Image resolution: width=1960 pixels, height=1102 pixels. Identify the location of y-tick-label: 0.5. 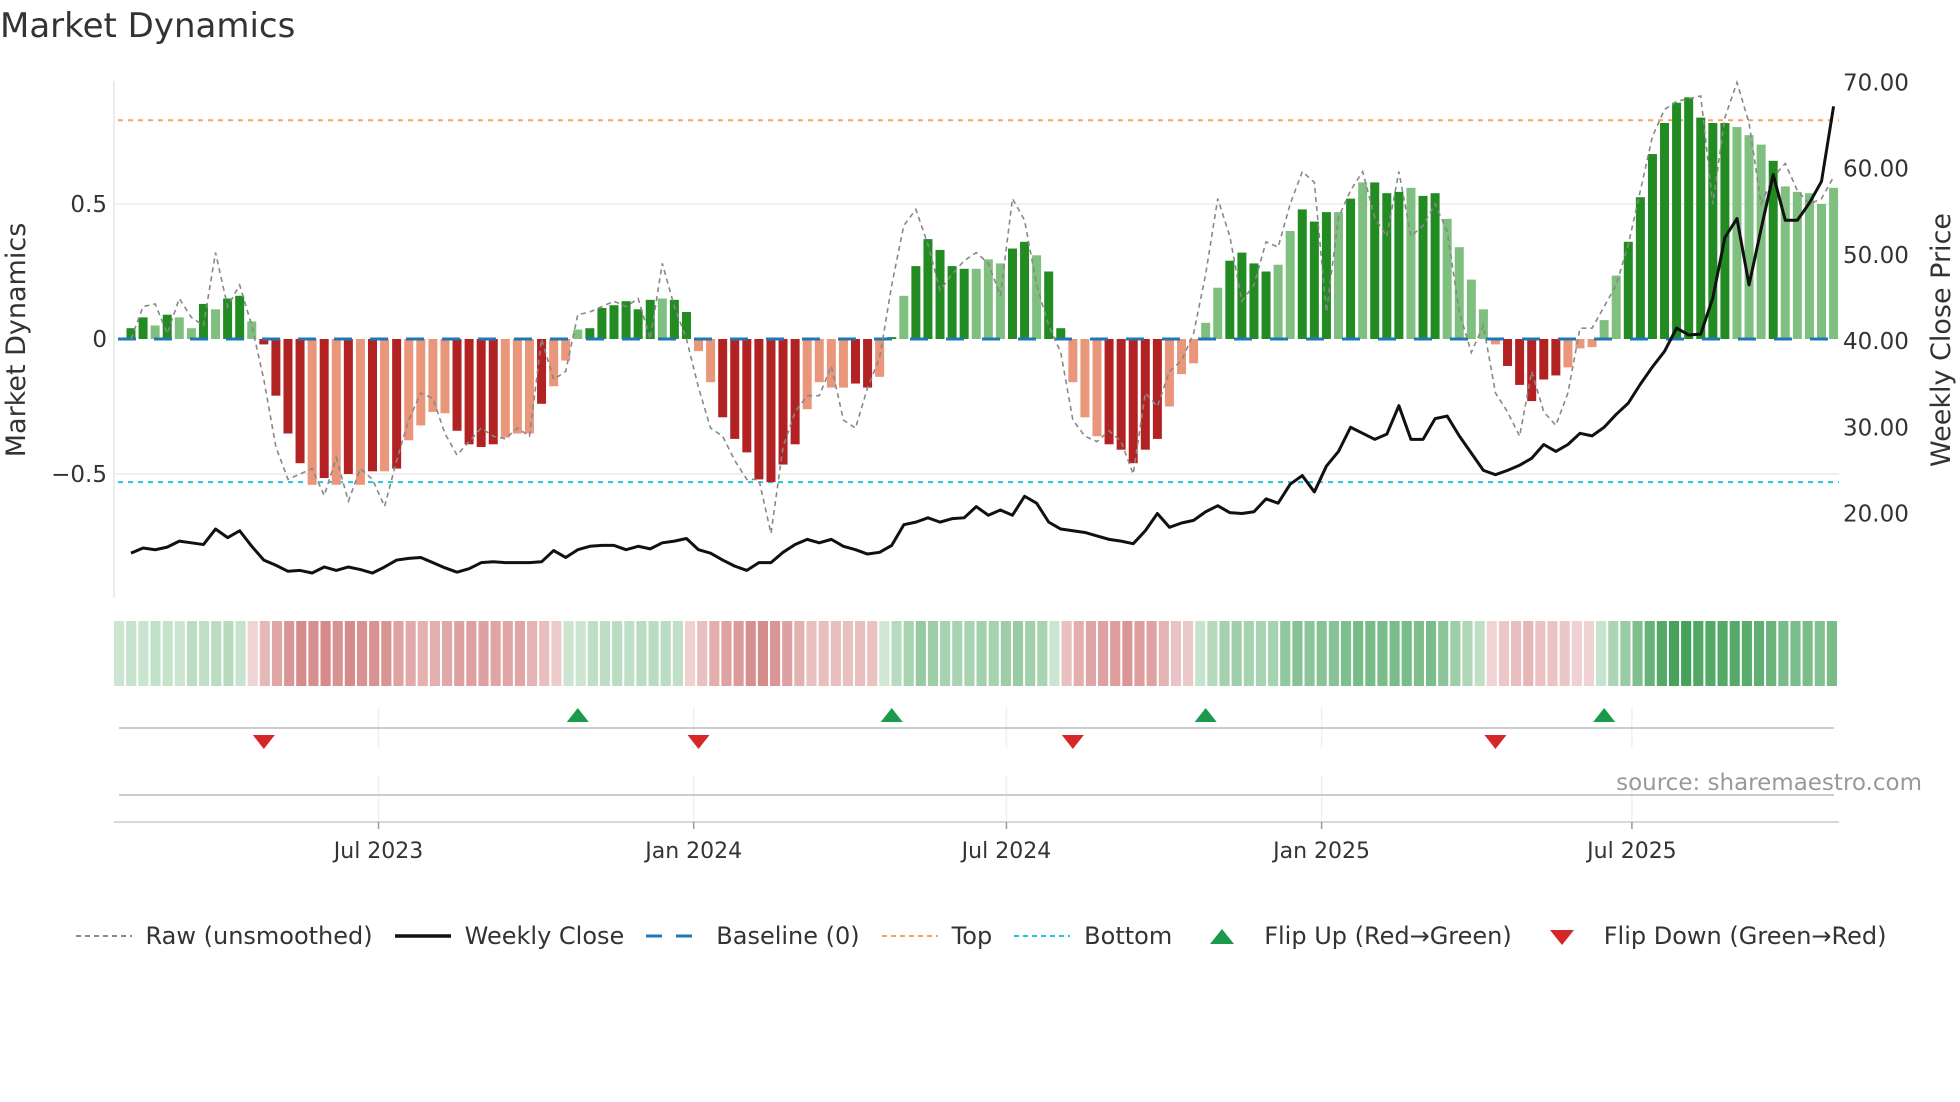
(88, 205).